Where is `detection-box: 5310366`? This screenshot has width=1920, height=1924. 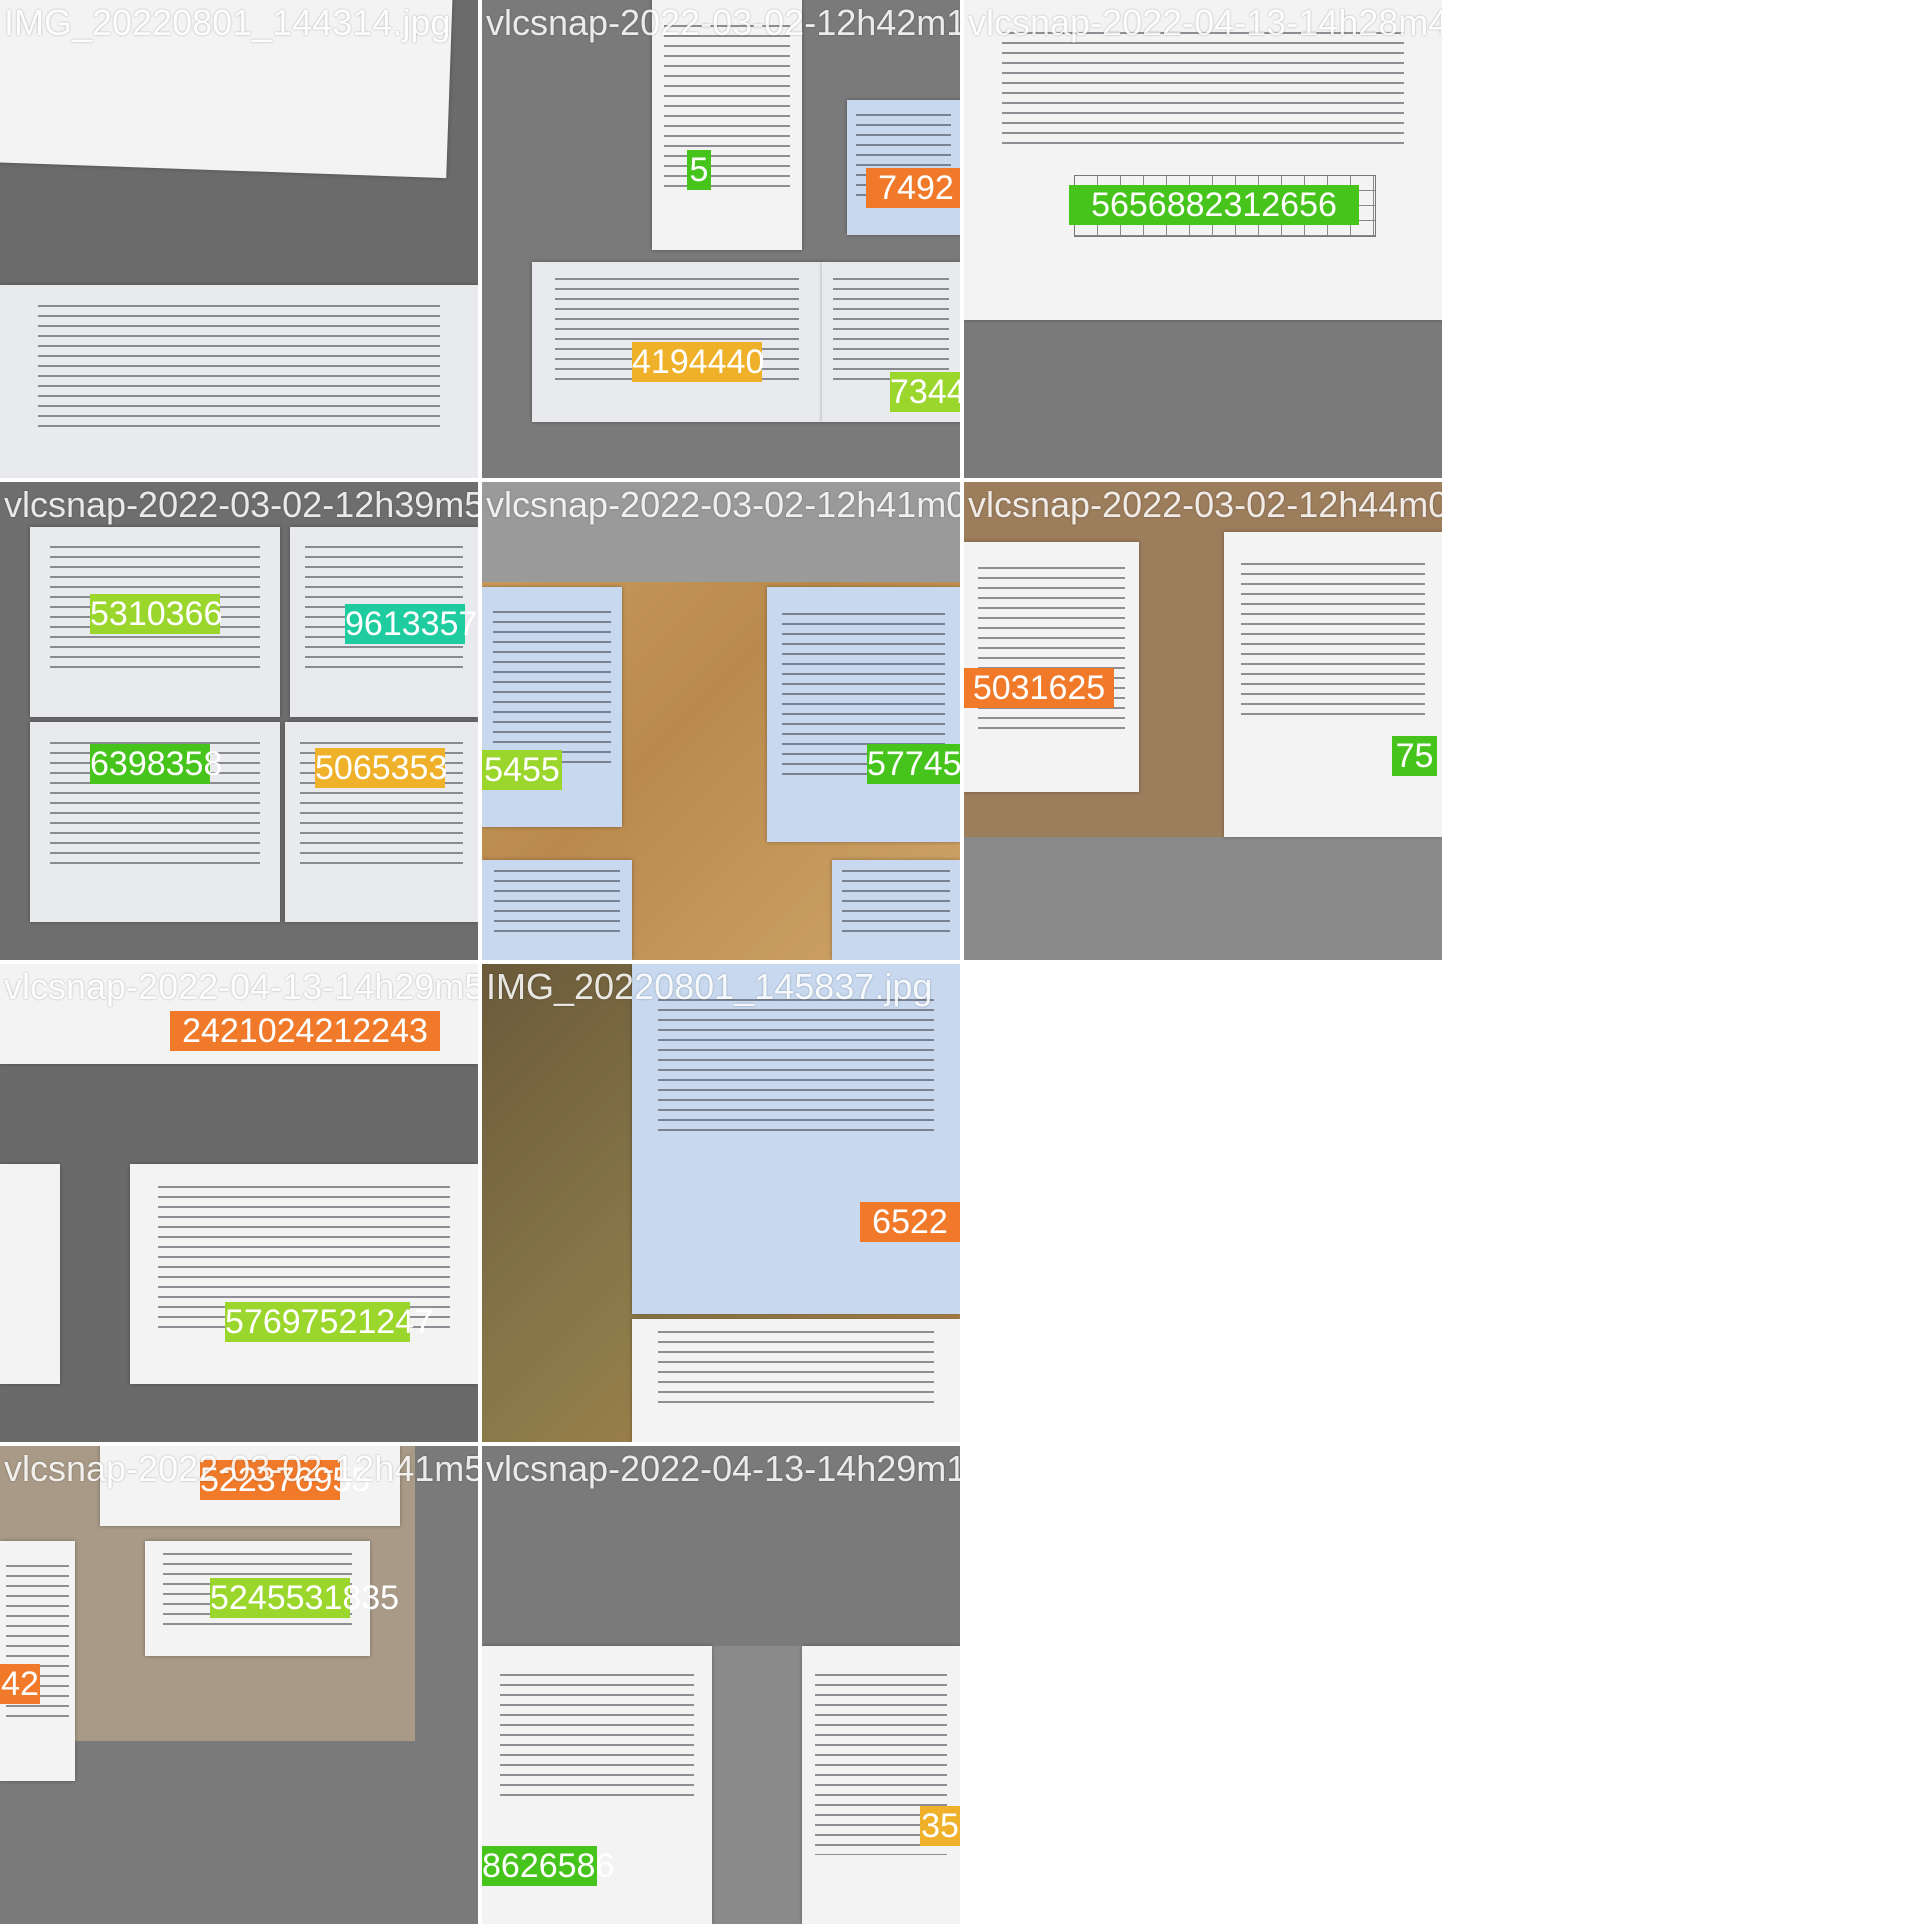
detection-box: 5310366 is located at coordinates (156, 614).